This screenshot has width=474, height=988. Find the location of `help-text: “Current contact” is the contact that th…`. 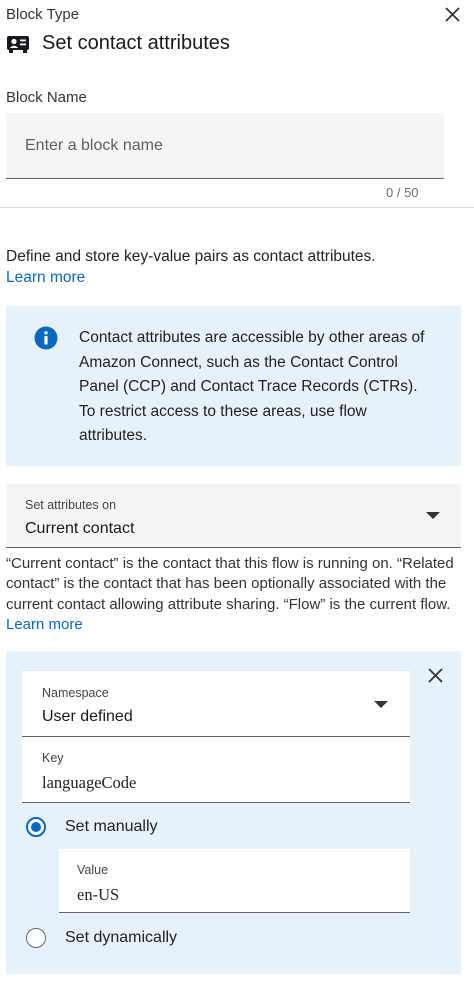

help-text: “Current contact” is the contact that th… is located at coordinates (230, 584).